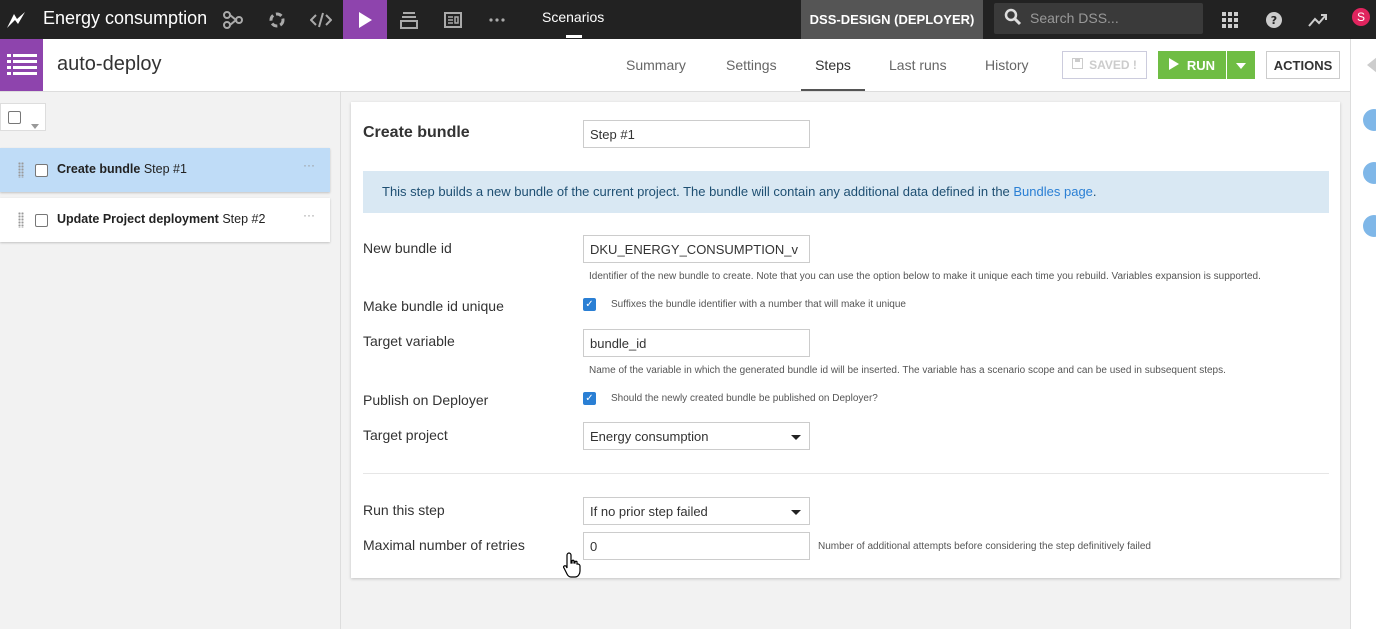 The height and width of the screenshot is (629, 1376). Describe the element at coordinates (696, 343) in the screenshot. I see `target-variable-input: bundle_id` at that location.